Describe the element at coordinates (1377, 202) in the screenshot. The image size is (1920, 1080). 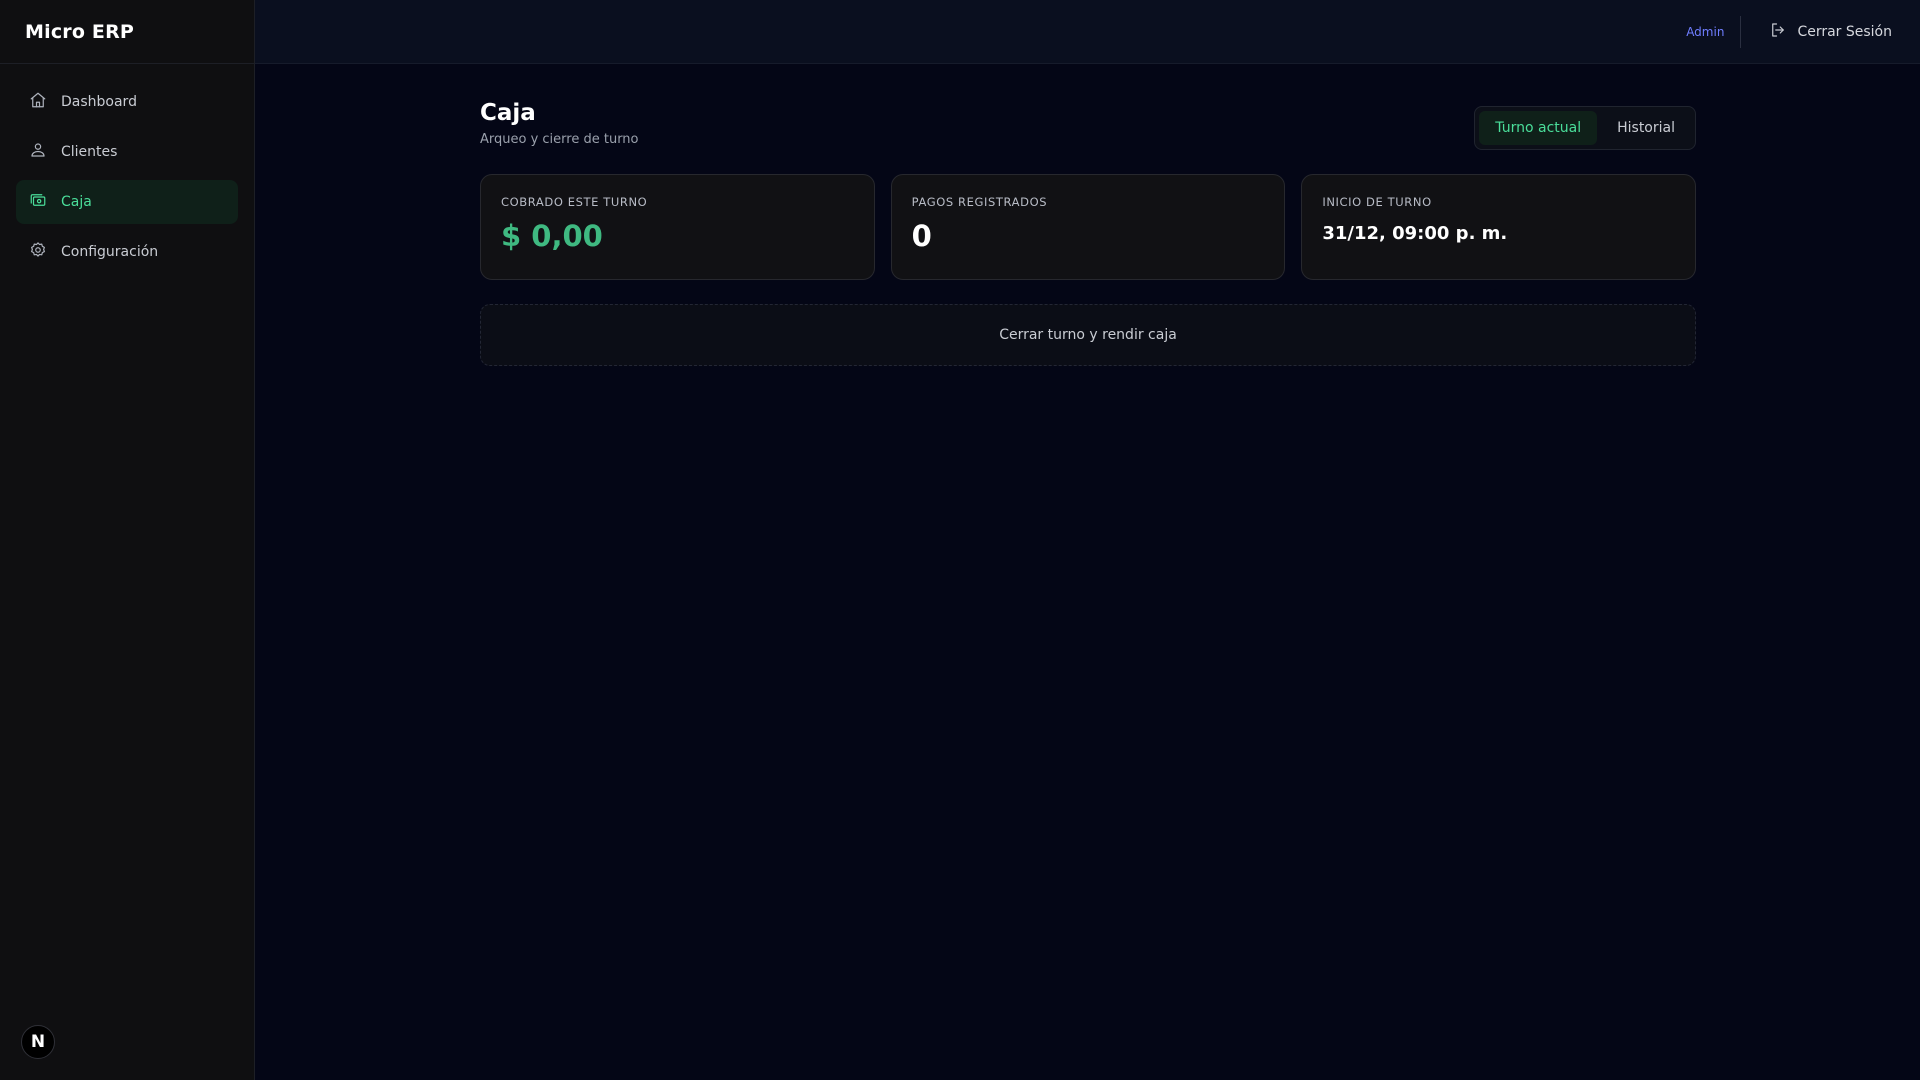
I see `stat-label: Inicio de turno` at that location.